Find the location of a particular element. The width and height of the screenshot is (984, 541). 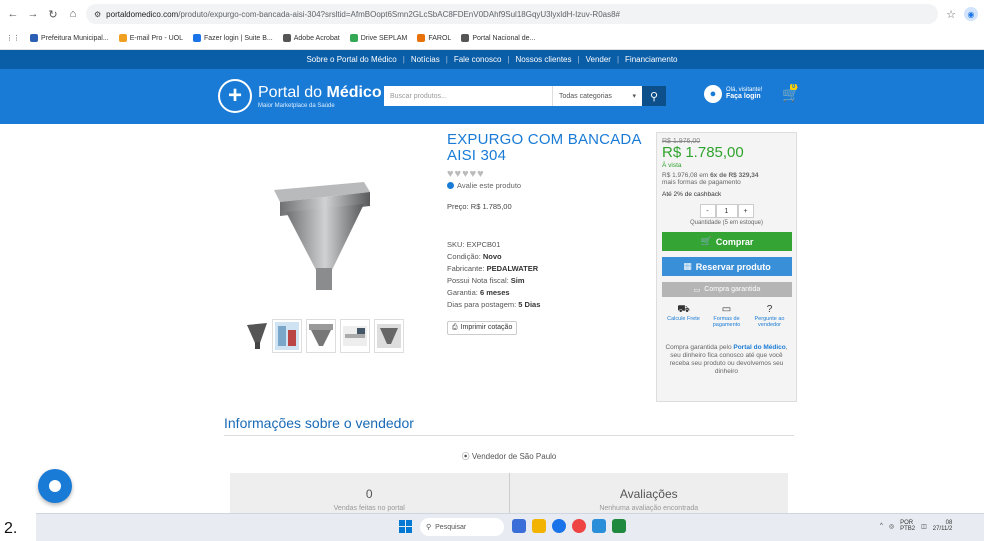

chat-button is located at coordinates (55, 486).